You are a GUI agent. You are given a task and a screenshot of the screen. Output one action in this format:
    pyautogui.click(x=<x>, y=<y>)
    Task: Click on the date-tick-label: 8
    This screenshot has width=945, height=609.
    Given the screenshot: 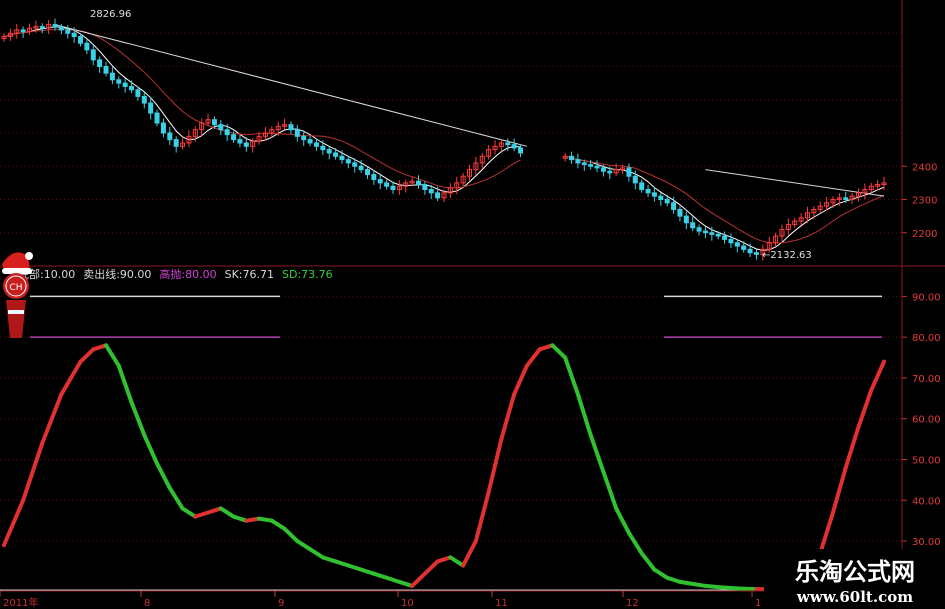 What is the action you would take?
    pyautogui.click(x=147, y=603)
    